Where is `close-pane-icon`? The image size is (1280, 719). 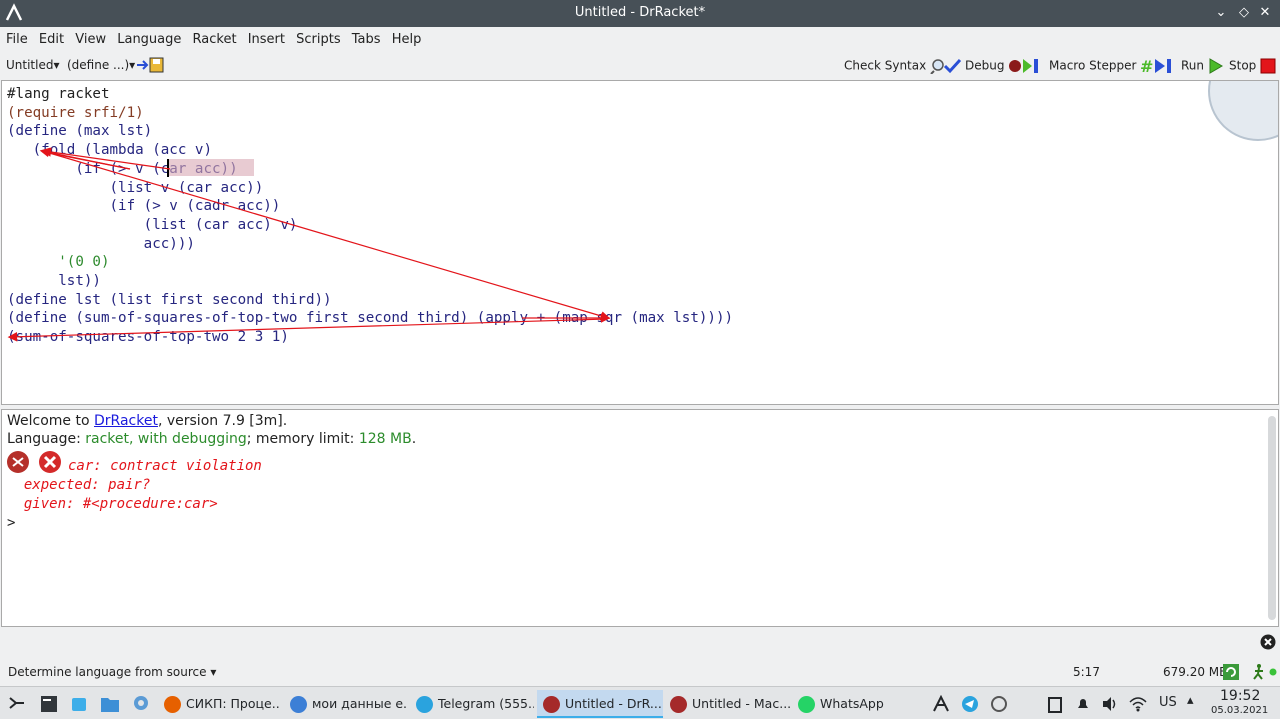 close-pane-icon is located at coordinates (1268, 642).